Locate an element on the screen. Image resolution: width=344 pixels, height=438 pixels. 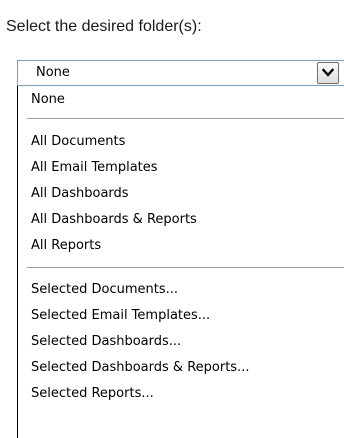
folder-select-value: None is located at coordinates (53, 72).